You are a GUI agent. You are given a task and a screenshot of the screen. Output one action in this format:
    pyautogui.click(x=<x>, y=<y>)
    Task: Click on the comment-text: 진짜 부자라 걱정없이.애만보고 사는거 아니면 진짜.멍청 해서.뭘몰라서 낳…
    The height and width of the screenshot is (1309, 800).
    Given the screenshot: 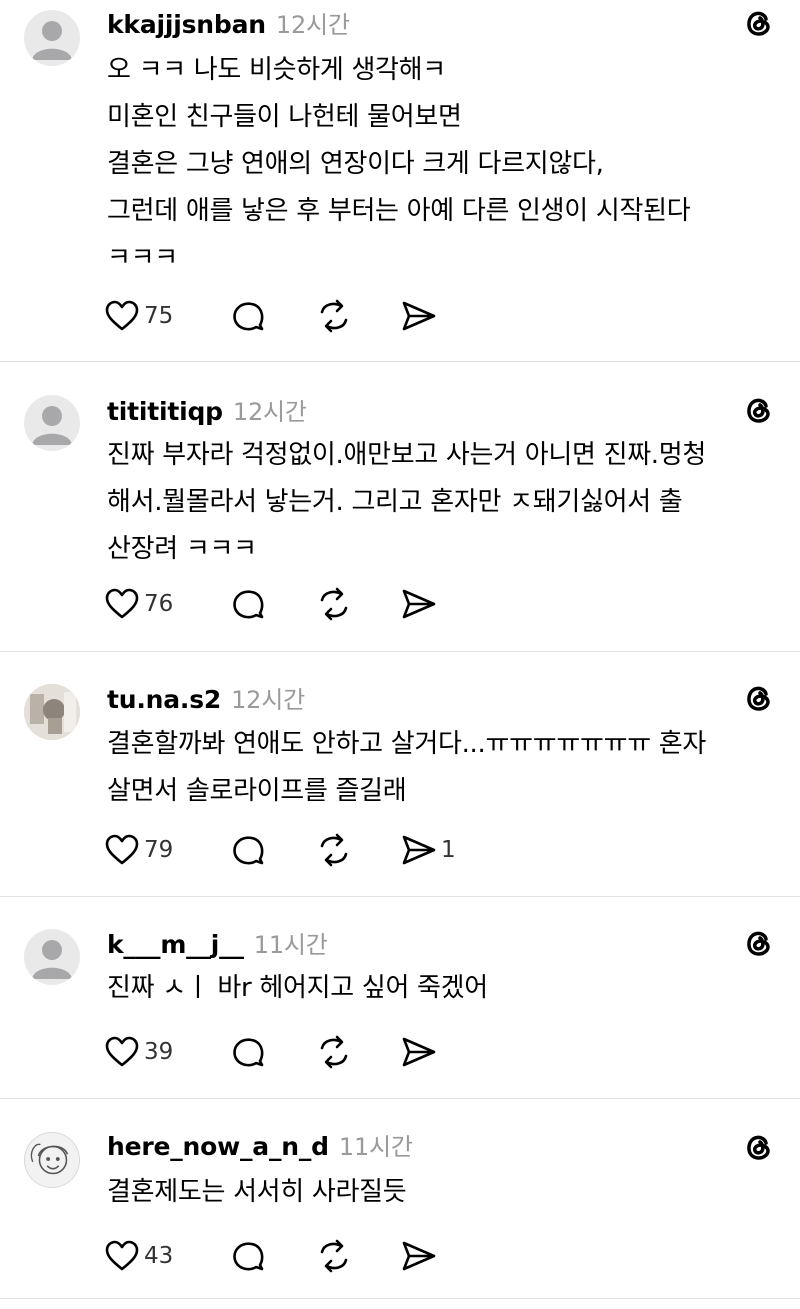 What is the action you would take?
    pyautogui.click(x=407, y=502)
    